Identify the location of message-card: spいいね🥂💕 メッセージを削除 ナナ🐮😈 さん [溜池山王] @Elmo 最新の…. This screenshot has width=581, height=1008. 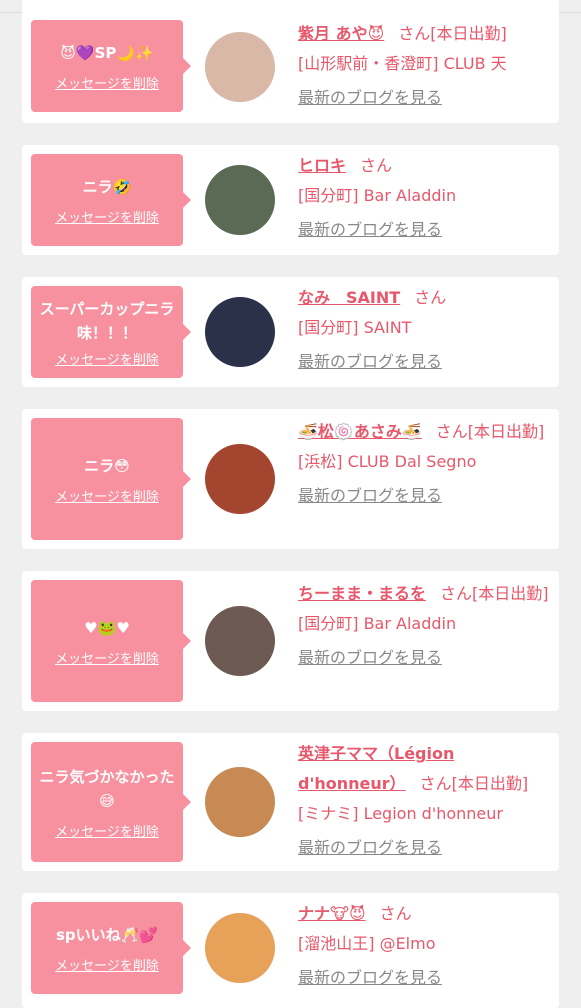
(290, 950).